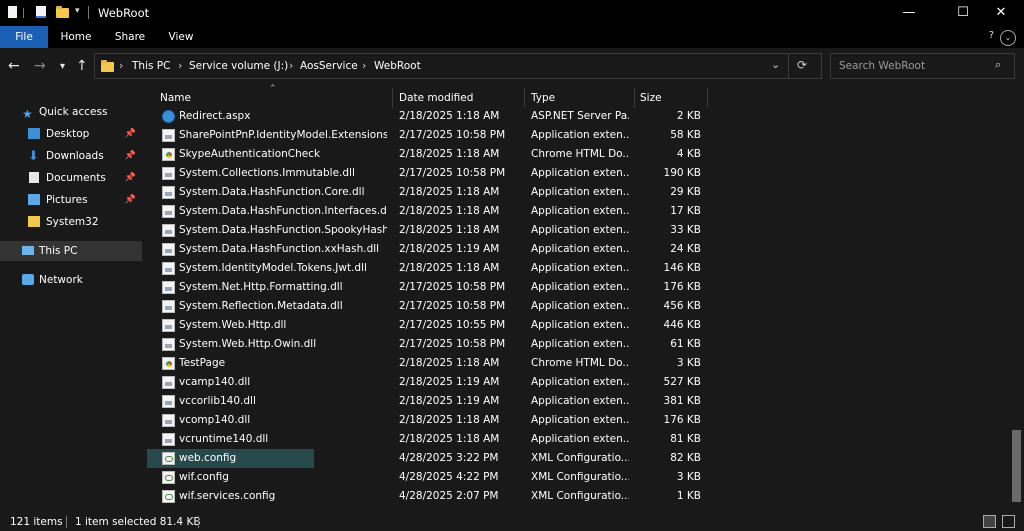 The height and width of the screenshot is (531, 1024). Describe the element at coordinates (227, 496) in the screenshot. I see `file-name: wif.services.config` at that location.